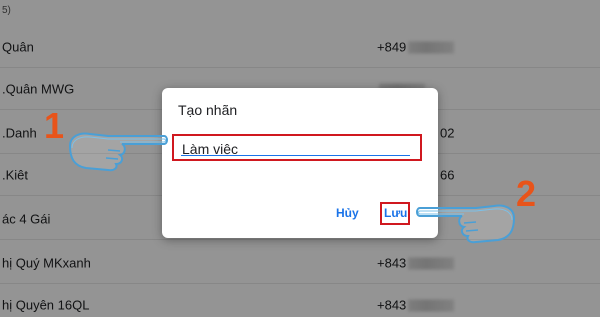  What do you see at coordinates (208, 110) in the screenshot?
I see `dialog-title: Tạo nhãn` at bounding box center [208, 110].